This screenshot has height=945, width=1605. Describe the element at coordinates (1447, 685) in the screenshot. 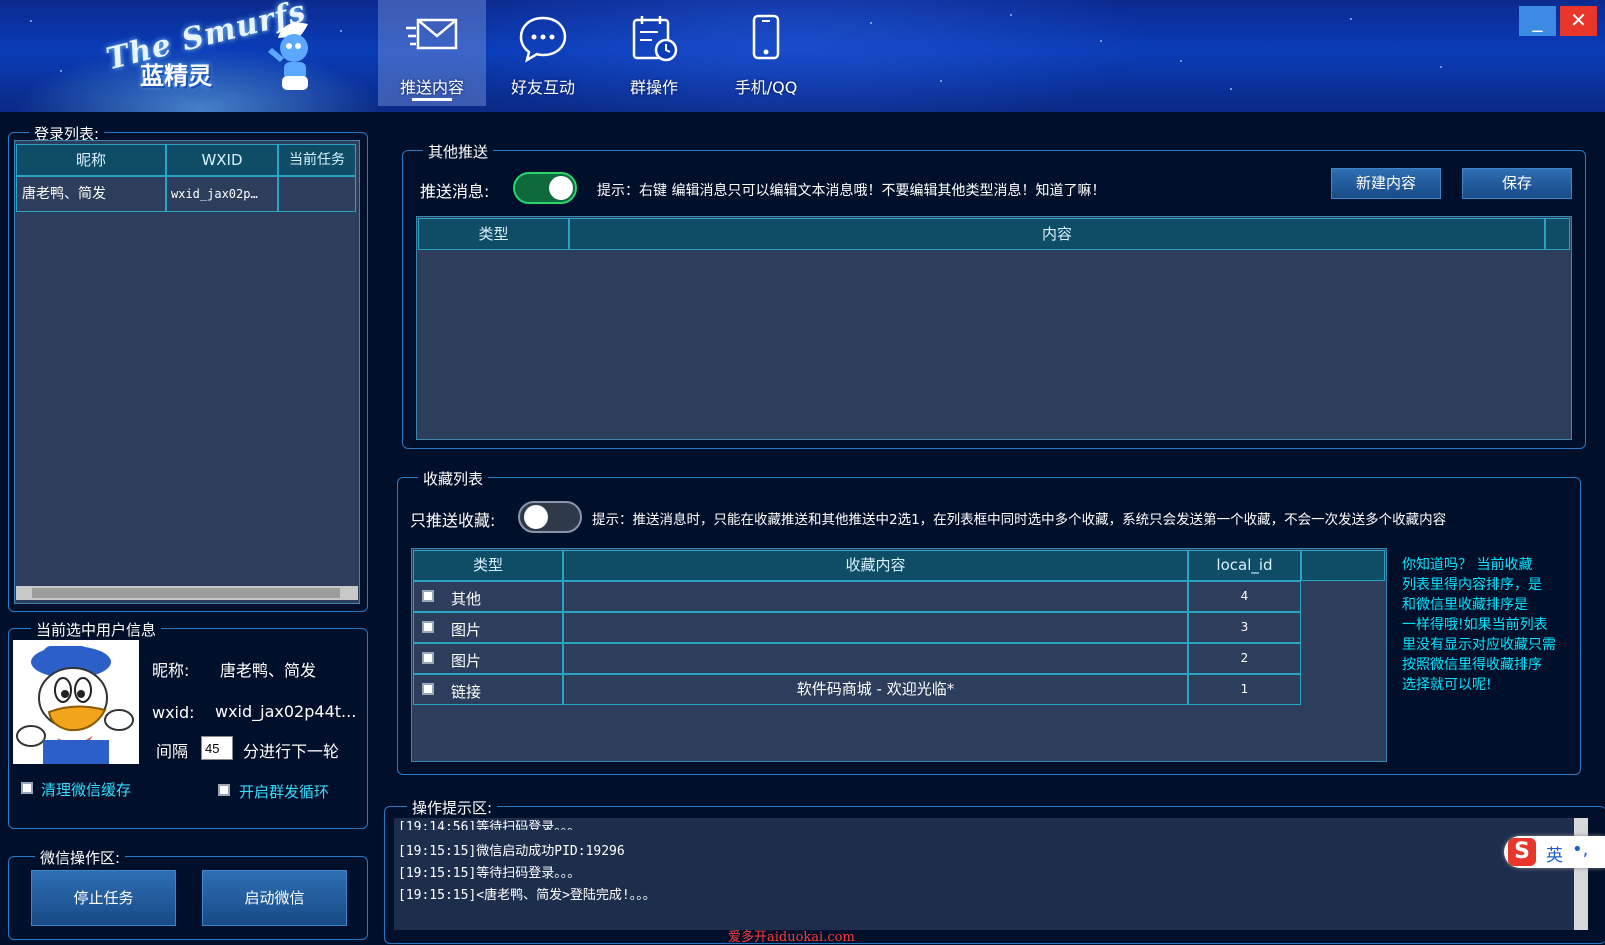

I see `side-note-line: 选择就可以呢!` at that location.